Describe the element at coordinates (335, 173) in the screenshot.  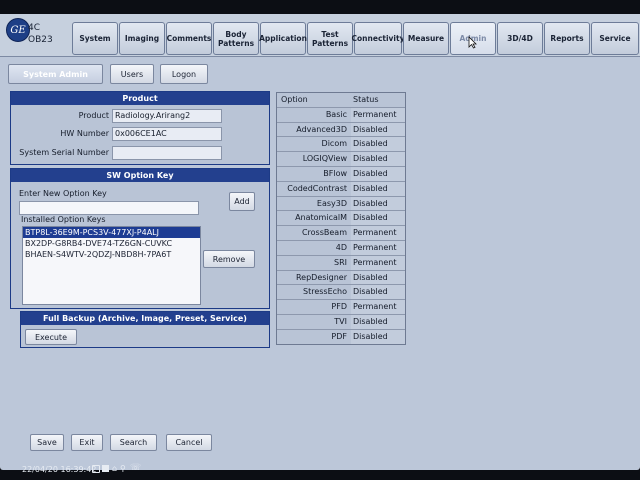
I see `option-name: BFlow` at that location.